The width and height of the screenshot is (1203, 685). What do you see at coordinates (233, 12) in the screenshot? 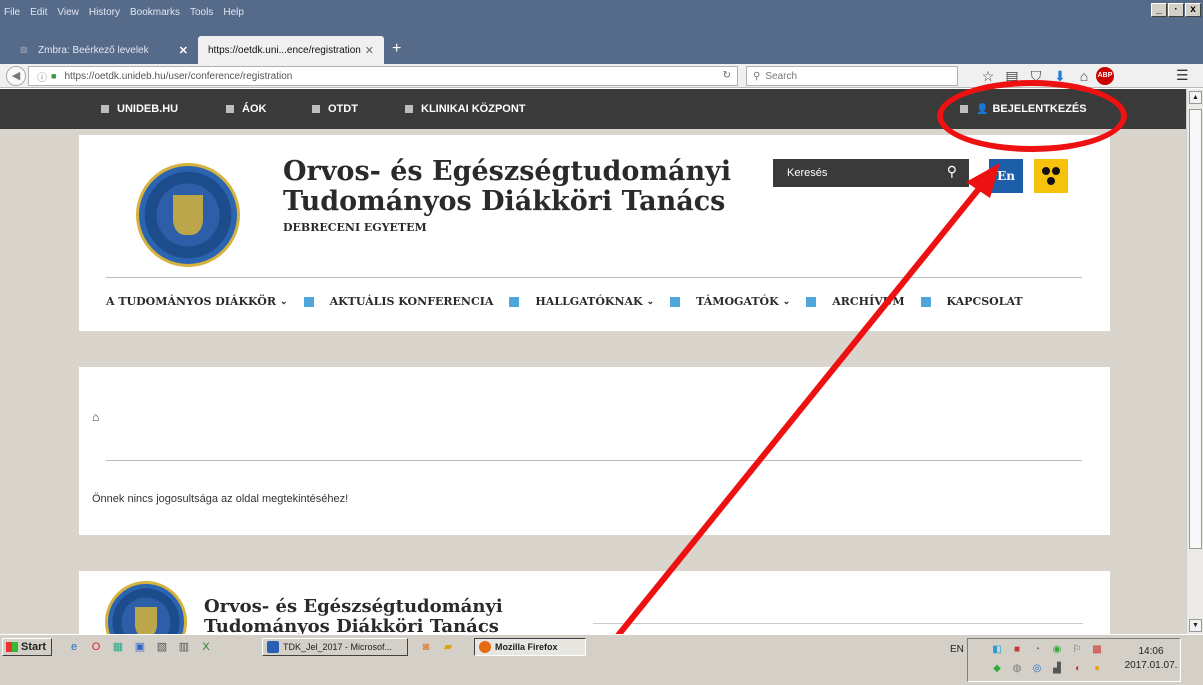
I see `menu-help: Help` at bounding box center [233, 12].